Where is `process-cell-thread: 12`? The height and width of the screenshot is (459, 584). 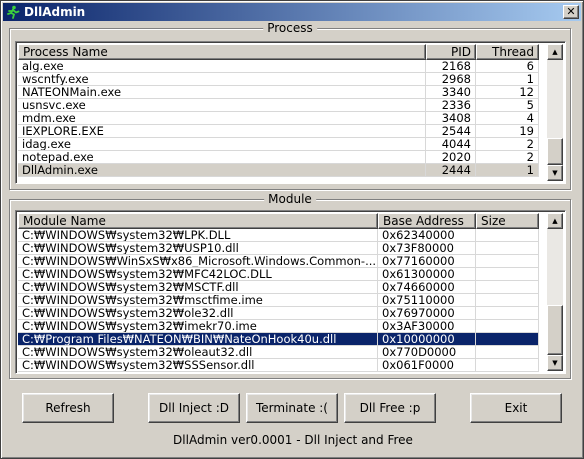
process-cell-thread: 12 is located at coordinates (507, 92).